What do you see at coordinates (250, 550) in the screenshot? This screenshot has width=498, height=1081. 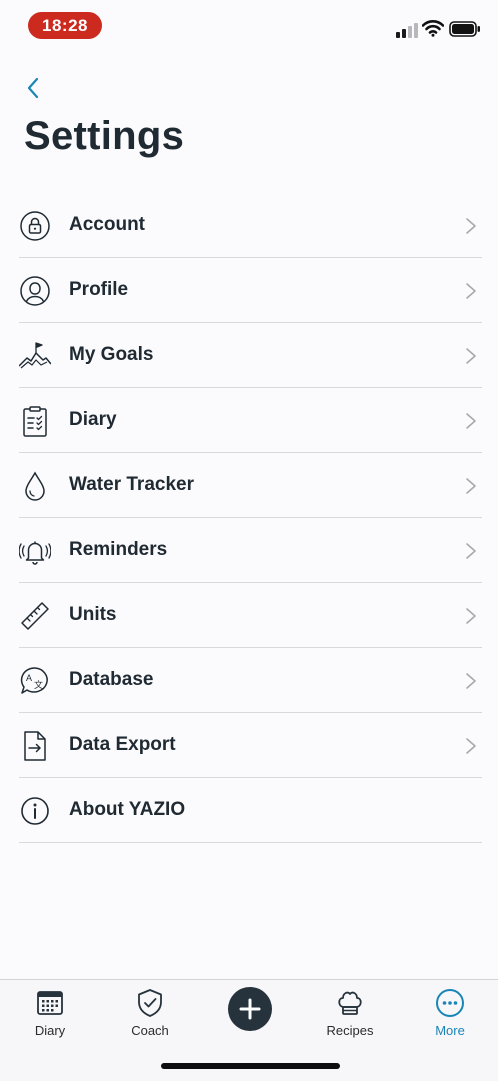 I see `settings-item-reminders: Reminders` at bounding box center [250, 550].